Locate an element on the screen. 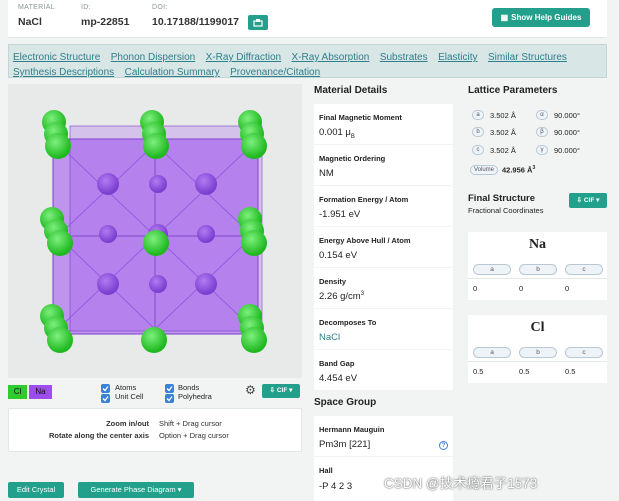 The width and height of the screenshot is (619, 501). angle-pill: γ is located at coordinates (542, 150).